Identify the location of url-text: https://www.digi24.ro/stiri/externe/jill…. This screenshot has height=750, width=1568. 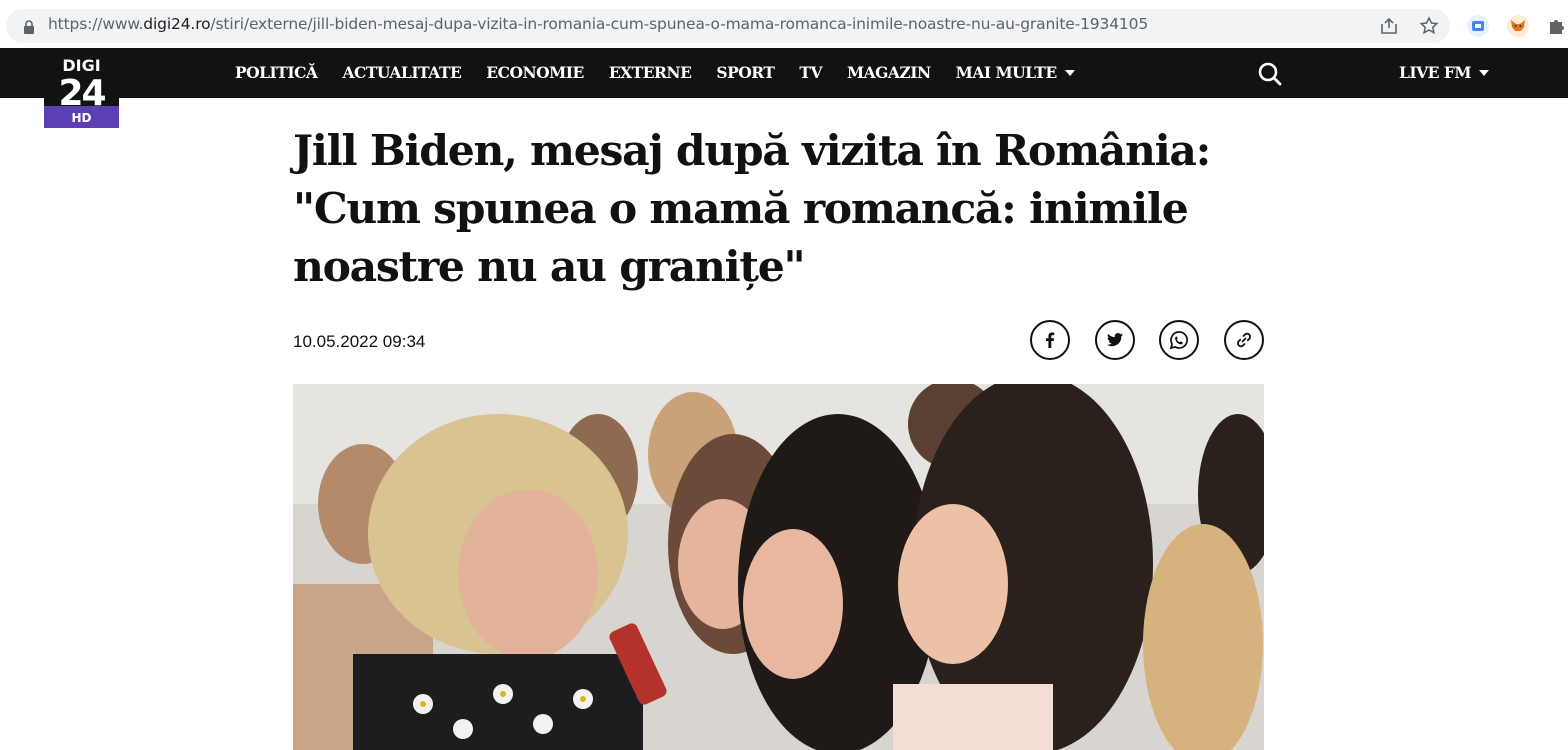
(598, 24).